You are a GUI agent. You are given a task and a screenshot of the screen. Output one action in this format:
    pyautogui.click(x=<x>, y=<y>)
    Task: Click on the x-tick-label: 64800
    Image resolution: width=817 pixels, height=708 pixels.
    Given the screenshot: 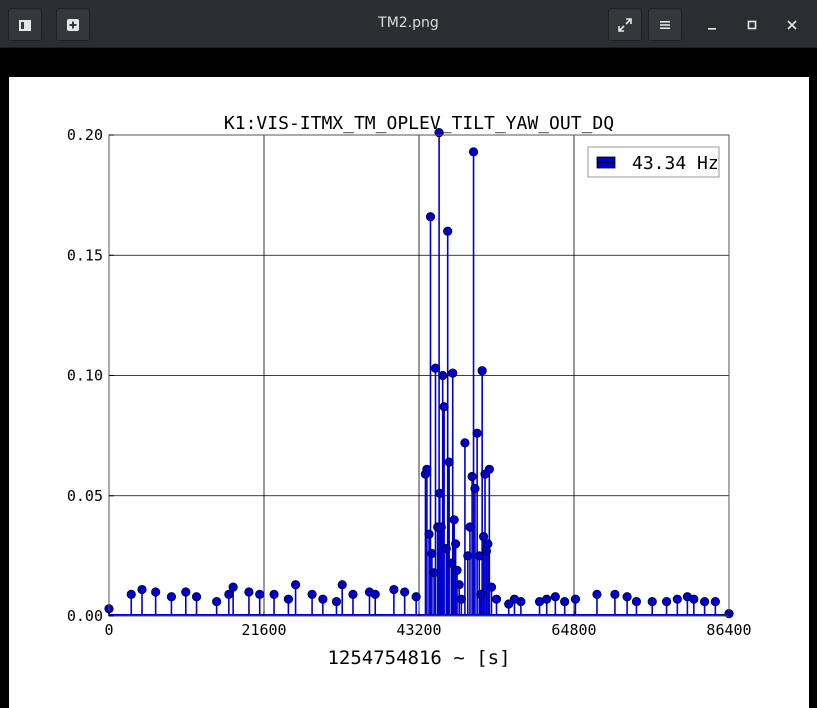 What is the action you would take?
    pyautogui.click(x=573, y=630)
    